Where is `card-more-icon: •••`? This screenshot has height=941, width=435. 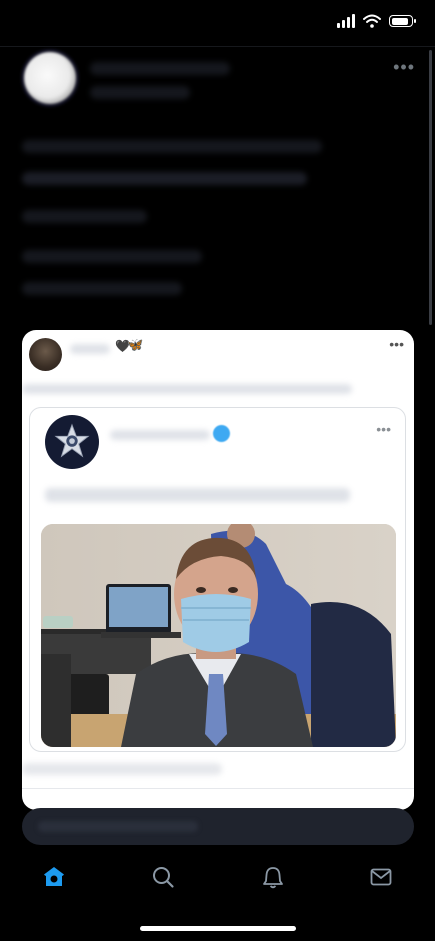
card-more-icon: ••• is located at coordinates (396, 344).